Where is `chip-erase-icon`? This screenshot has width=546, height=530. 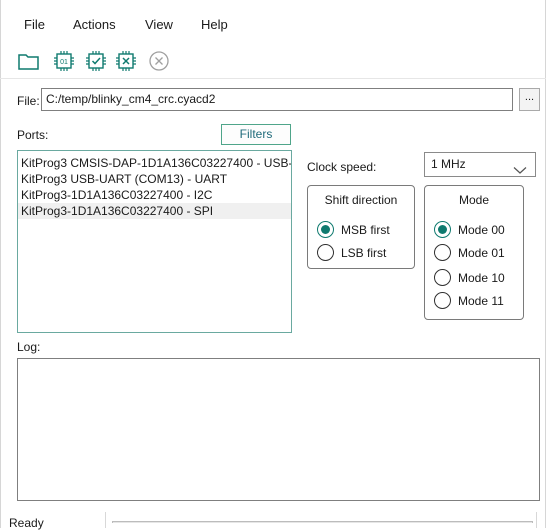 chip-erase-icon is located at coordinates (126, 61).